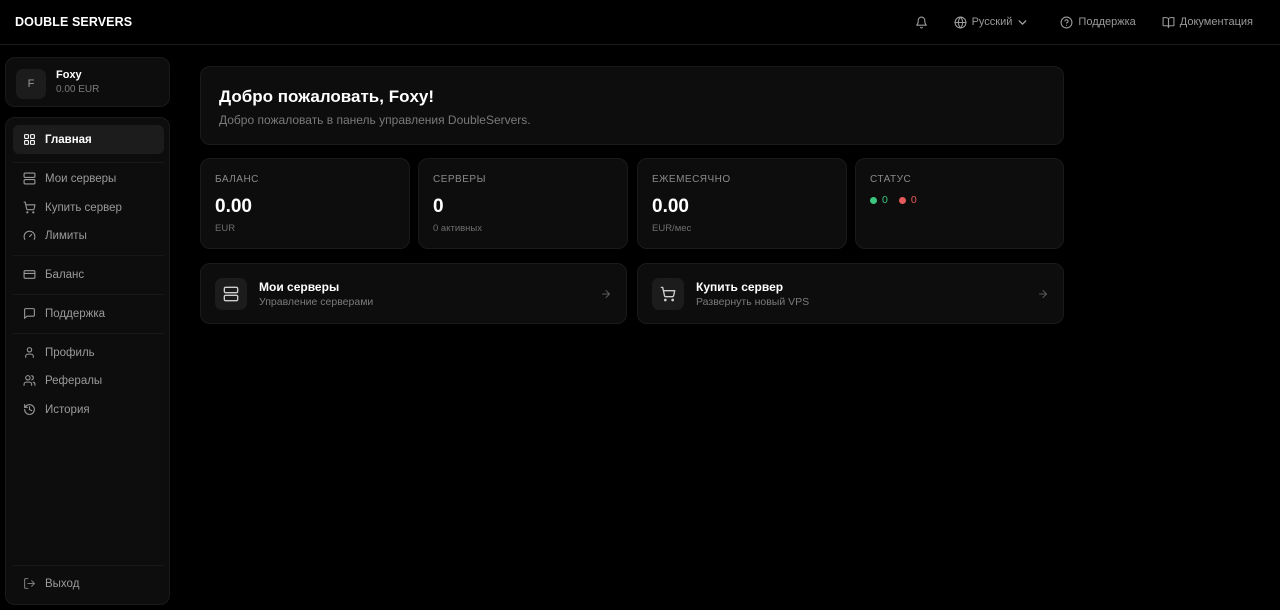 Image resolution: width=1280 pixels, height=610 pixels. What do you see at coordinates (69, 75) in the screenshot?
I see `user-name: Foxy` at bounding box center [69, 75].